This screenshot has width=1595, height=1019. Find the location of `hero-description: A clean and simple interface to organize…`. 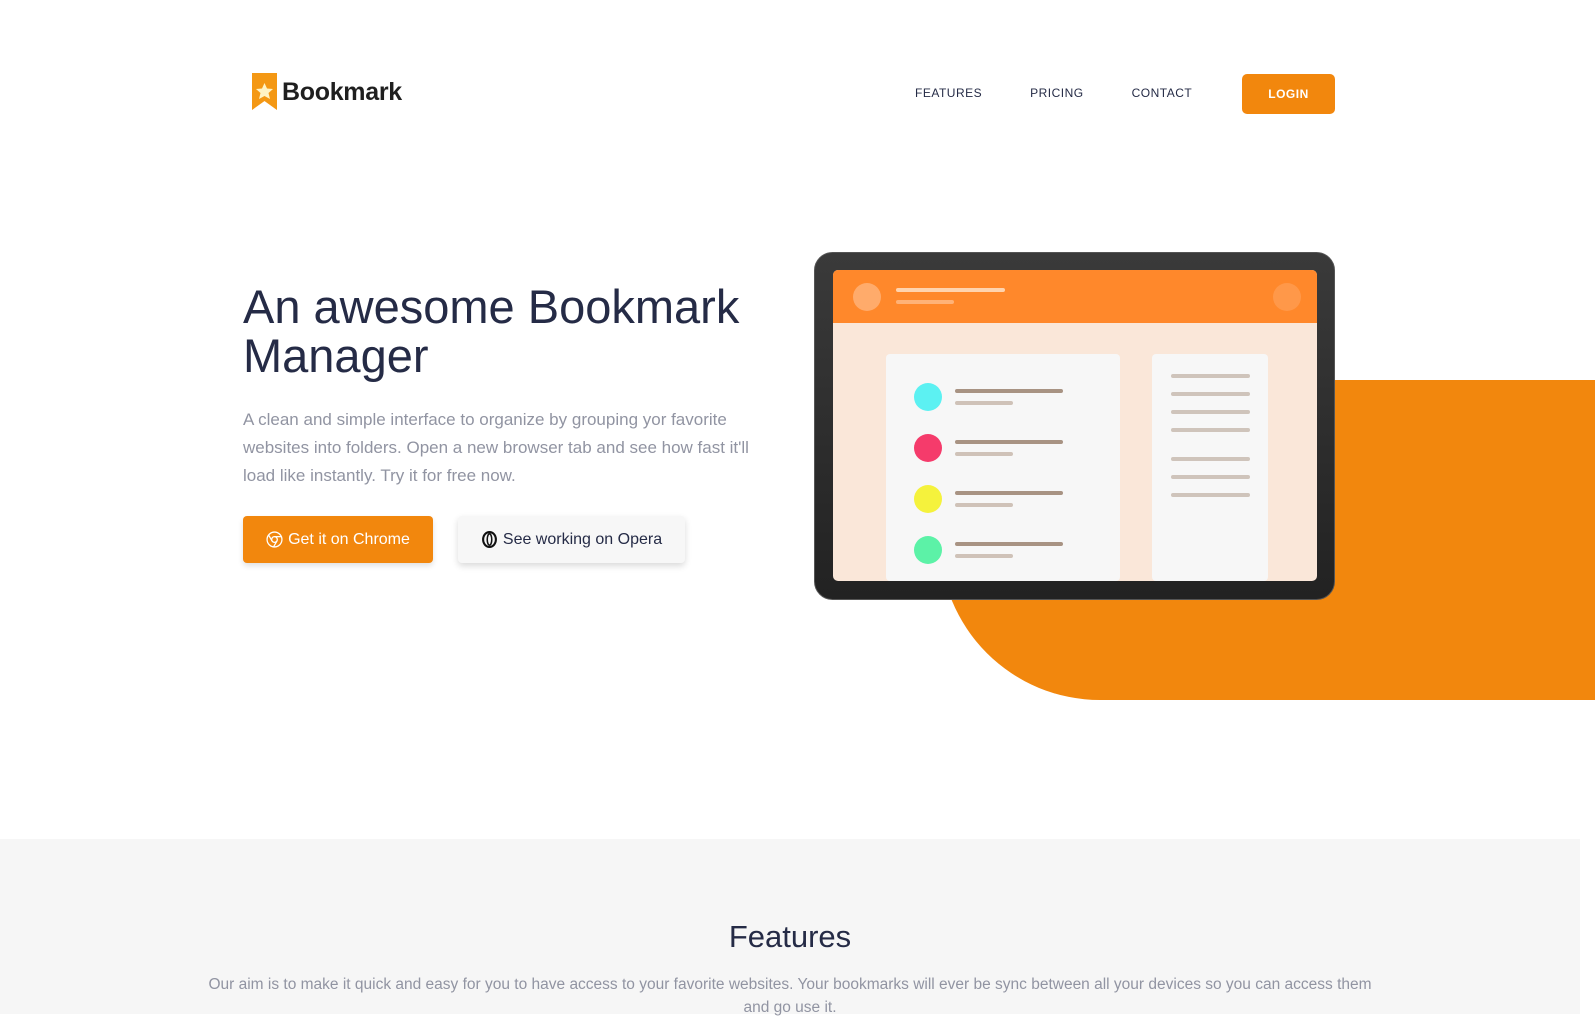

hero-description: A clean and simple interface to organize… is located at coordinates (496, 447).